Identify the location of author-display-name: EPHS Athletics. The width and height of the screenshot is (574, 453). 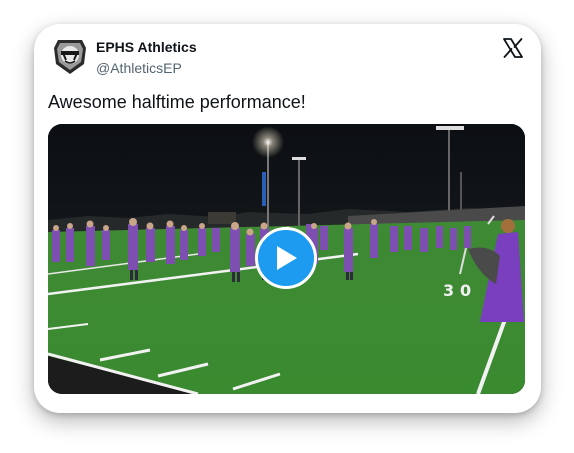
(146, 47).